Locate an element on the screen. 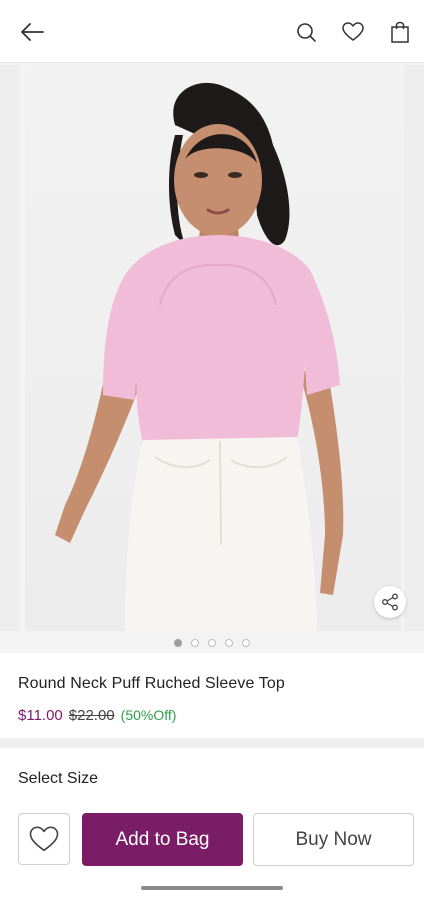 This screenshot has height=900, width=424. section-divider is located at coordinates (212, 743).